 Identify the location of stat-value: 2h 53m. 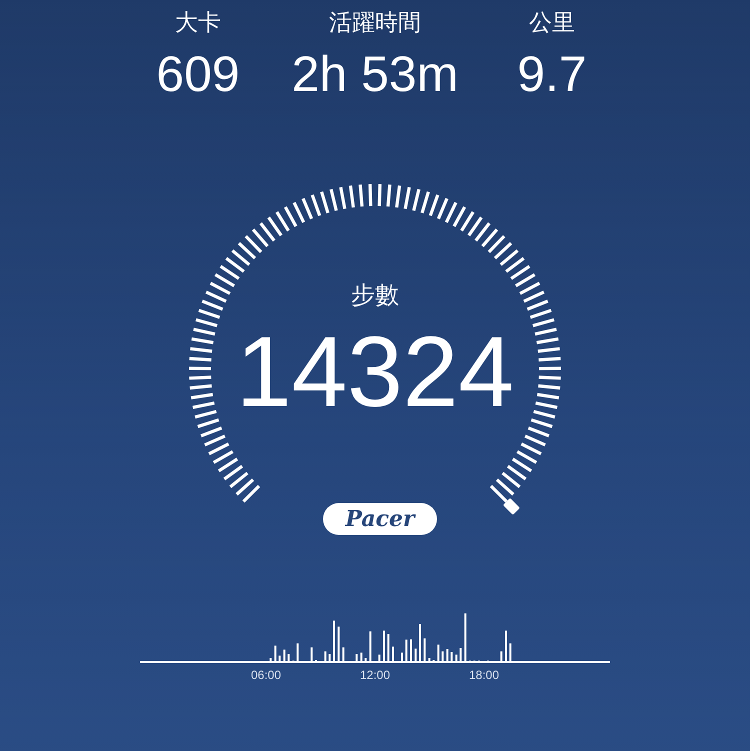
(375, 74).